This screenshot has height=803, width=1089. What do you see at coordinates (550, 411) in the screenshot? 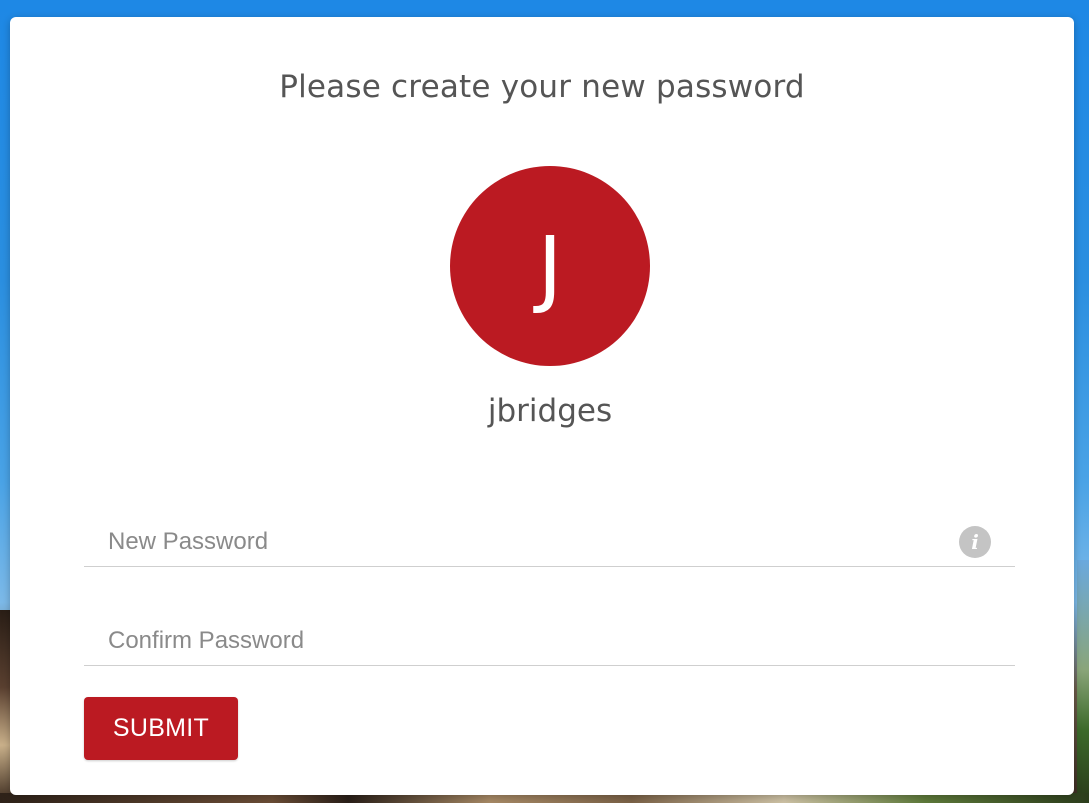
I see `username-label: jbridges` at bounding box center [550, 411].